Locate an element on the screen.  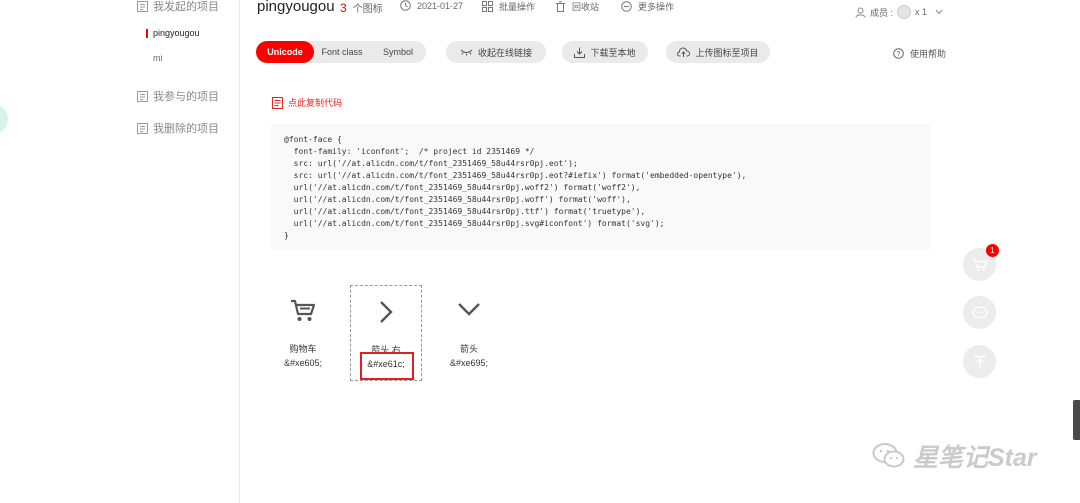
eye-closed-icon is located at coordinates (466, 52).